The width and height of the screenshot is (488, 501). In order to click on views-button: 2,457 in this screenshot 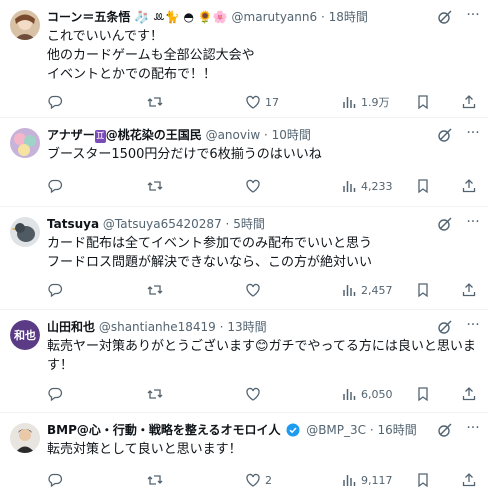, I will do `click(367, 290)`.